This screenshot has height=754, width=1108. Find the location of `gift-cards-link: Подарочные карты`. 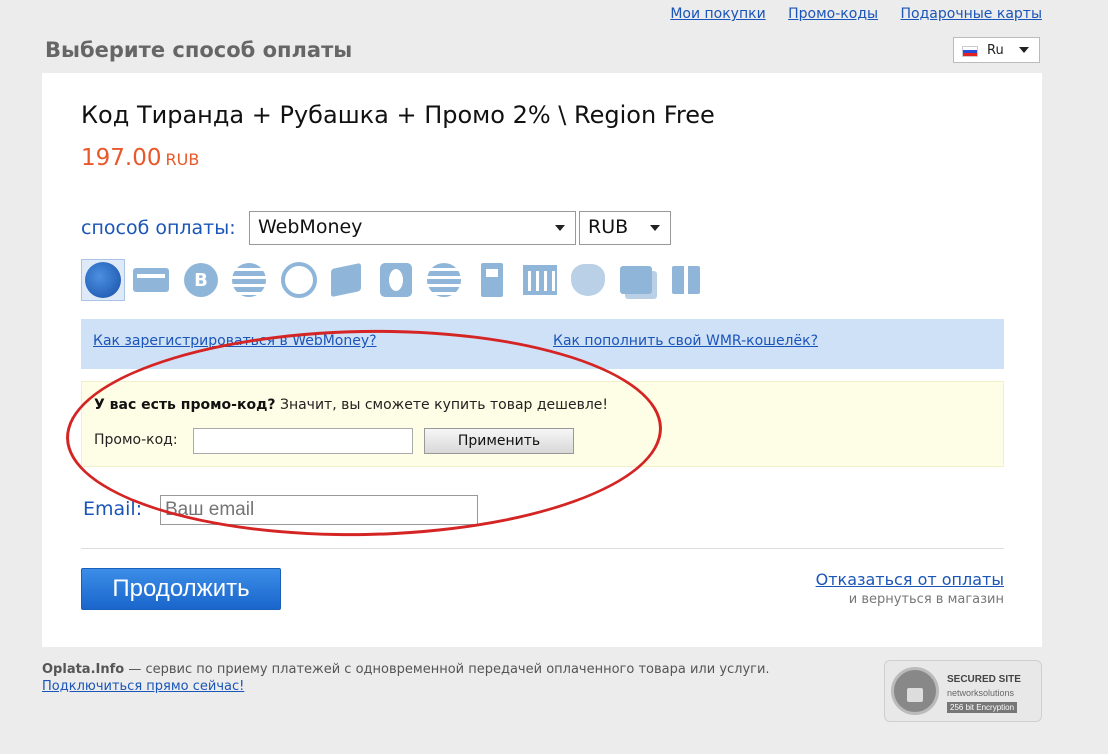

gift-cards-link: Подарочные карты is located at coordinates (971, 14).